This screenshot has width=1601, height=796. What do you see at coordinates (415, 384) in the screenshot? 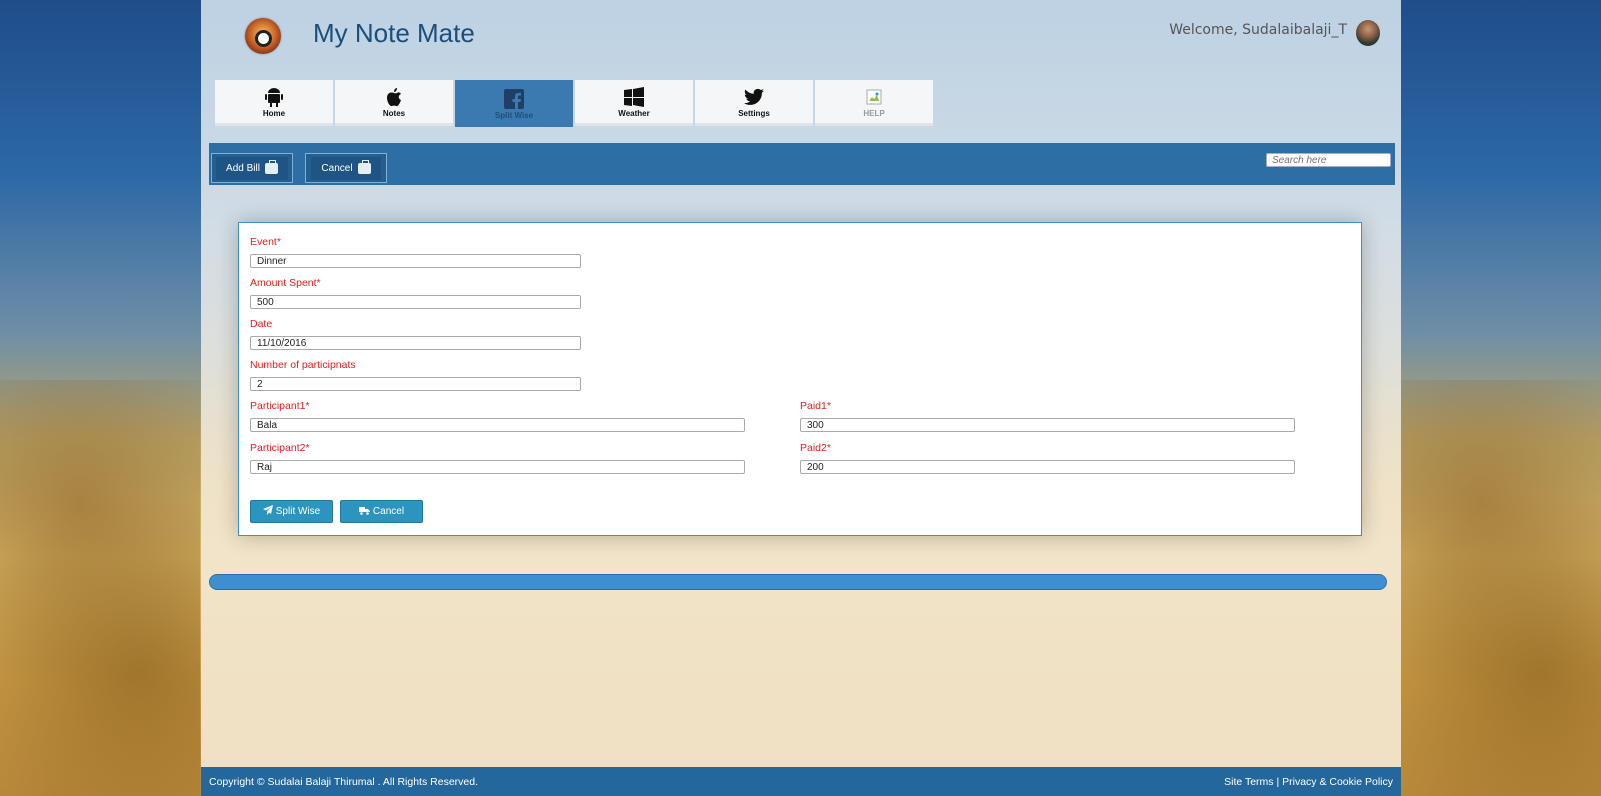
I see `participants-count-field` at bounding box center [415, 384].